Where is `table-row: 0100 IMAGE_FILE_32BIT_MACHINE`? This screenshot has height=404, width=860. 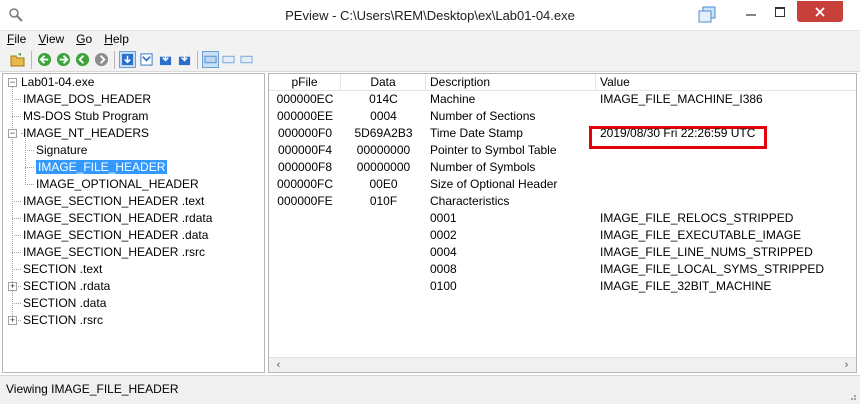
table-row: 0100 IMAGE_FILE_32BIT_MACHINE is located at coordinates (562, 286).